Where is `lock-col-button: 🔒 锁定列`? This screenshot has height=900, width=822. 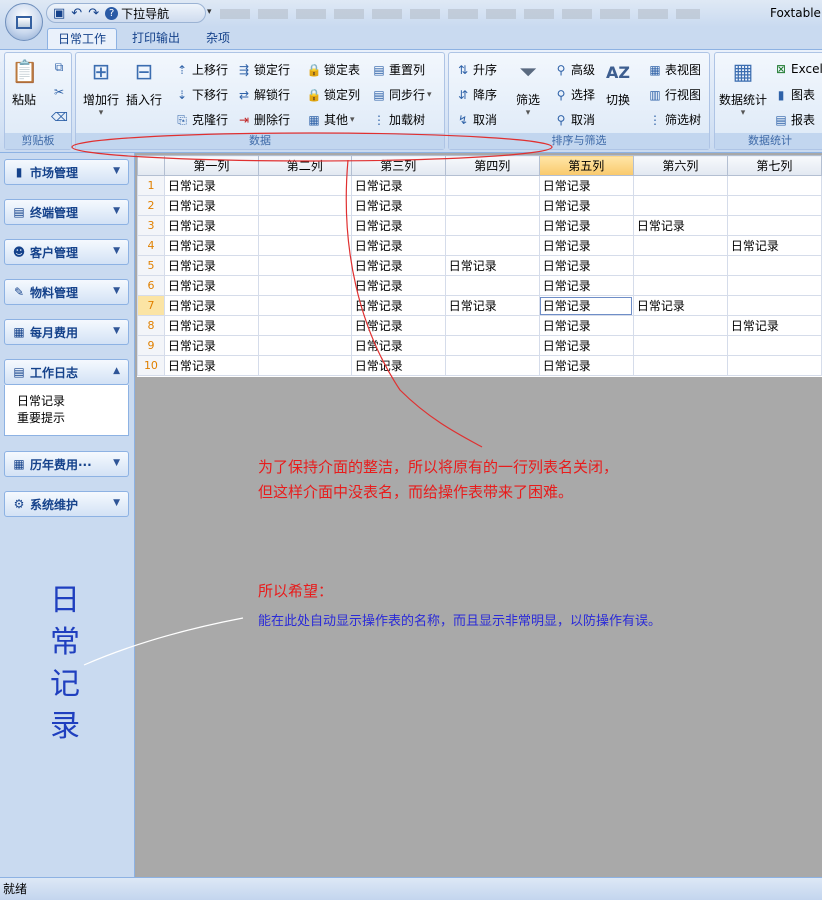 lock-col-button: 🔒 锁定列 is located at coordinates (333, 94).